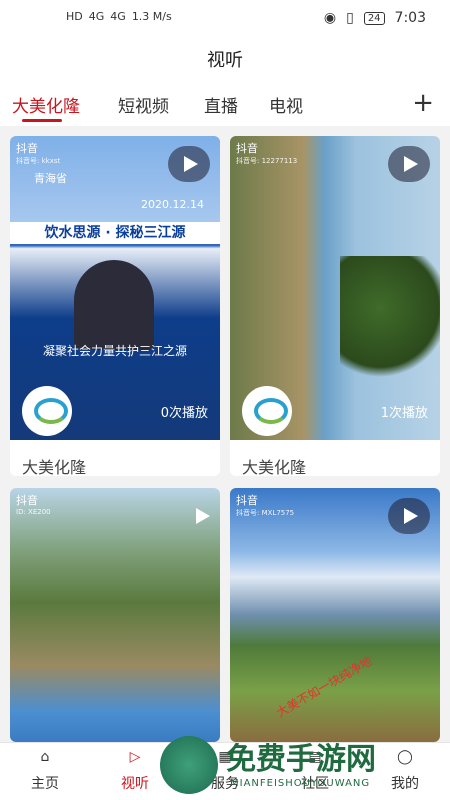  I want to click on overlay-title: 饮水思源 · 探秘三江源, so click(115, 233).